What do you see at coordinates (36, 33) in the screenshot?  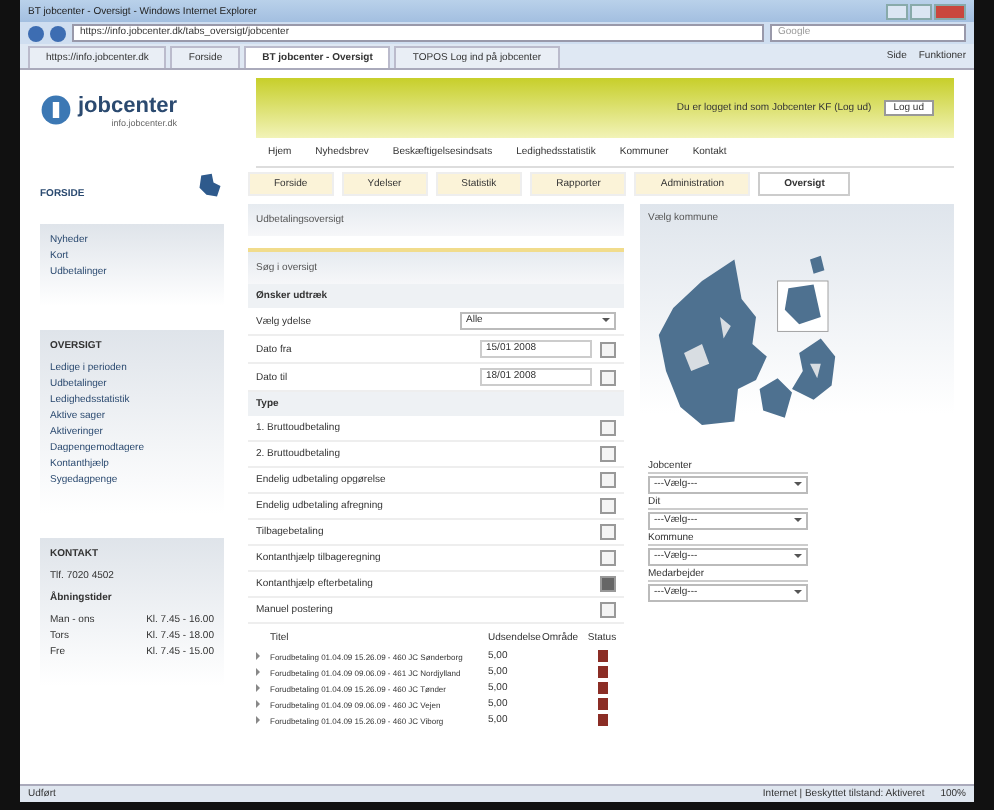 I see `back-button` at bounding box center [36, 33].